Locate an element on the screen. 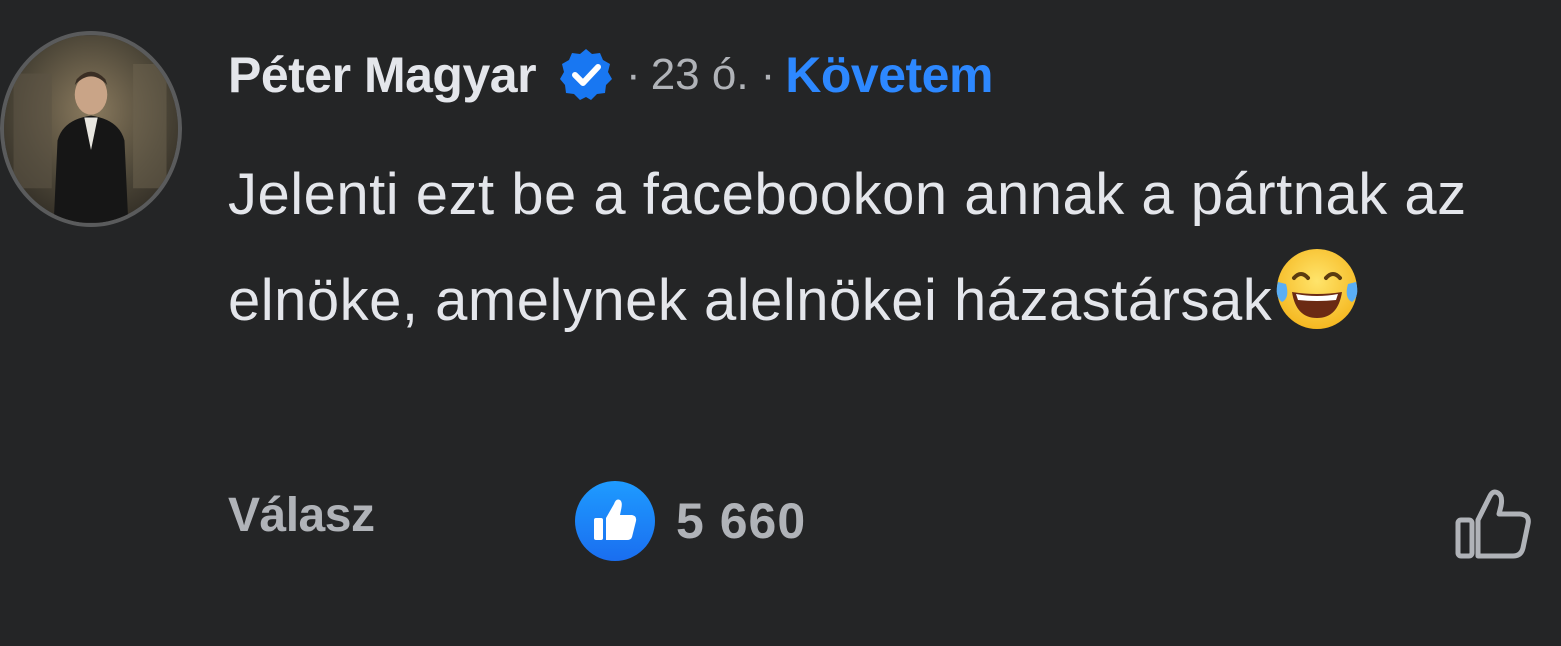  author-name: Péter Magyar is located at coordinates (382, 75).